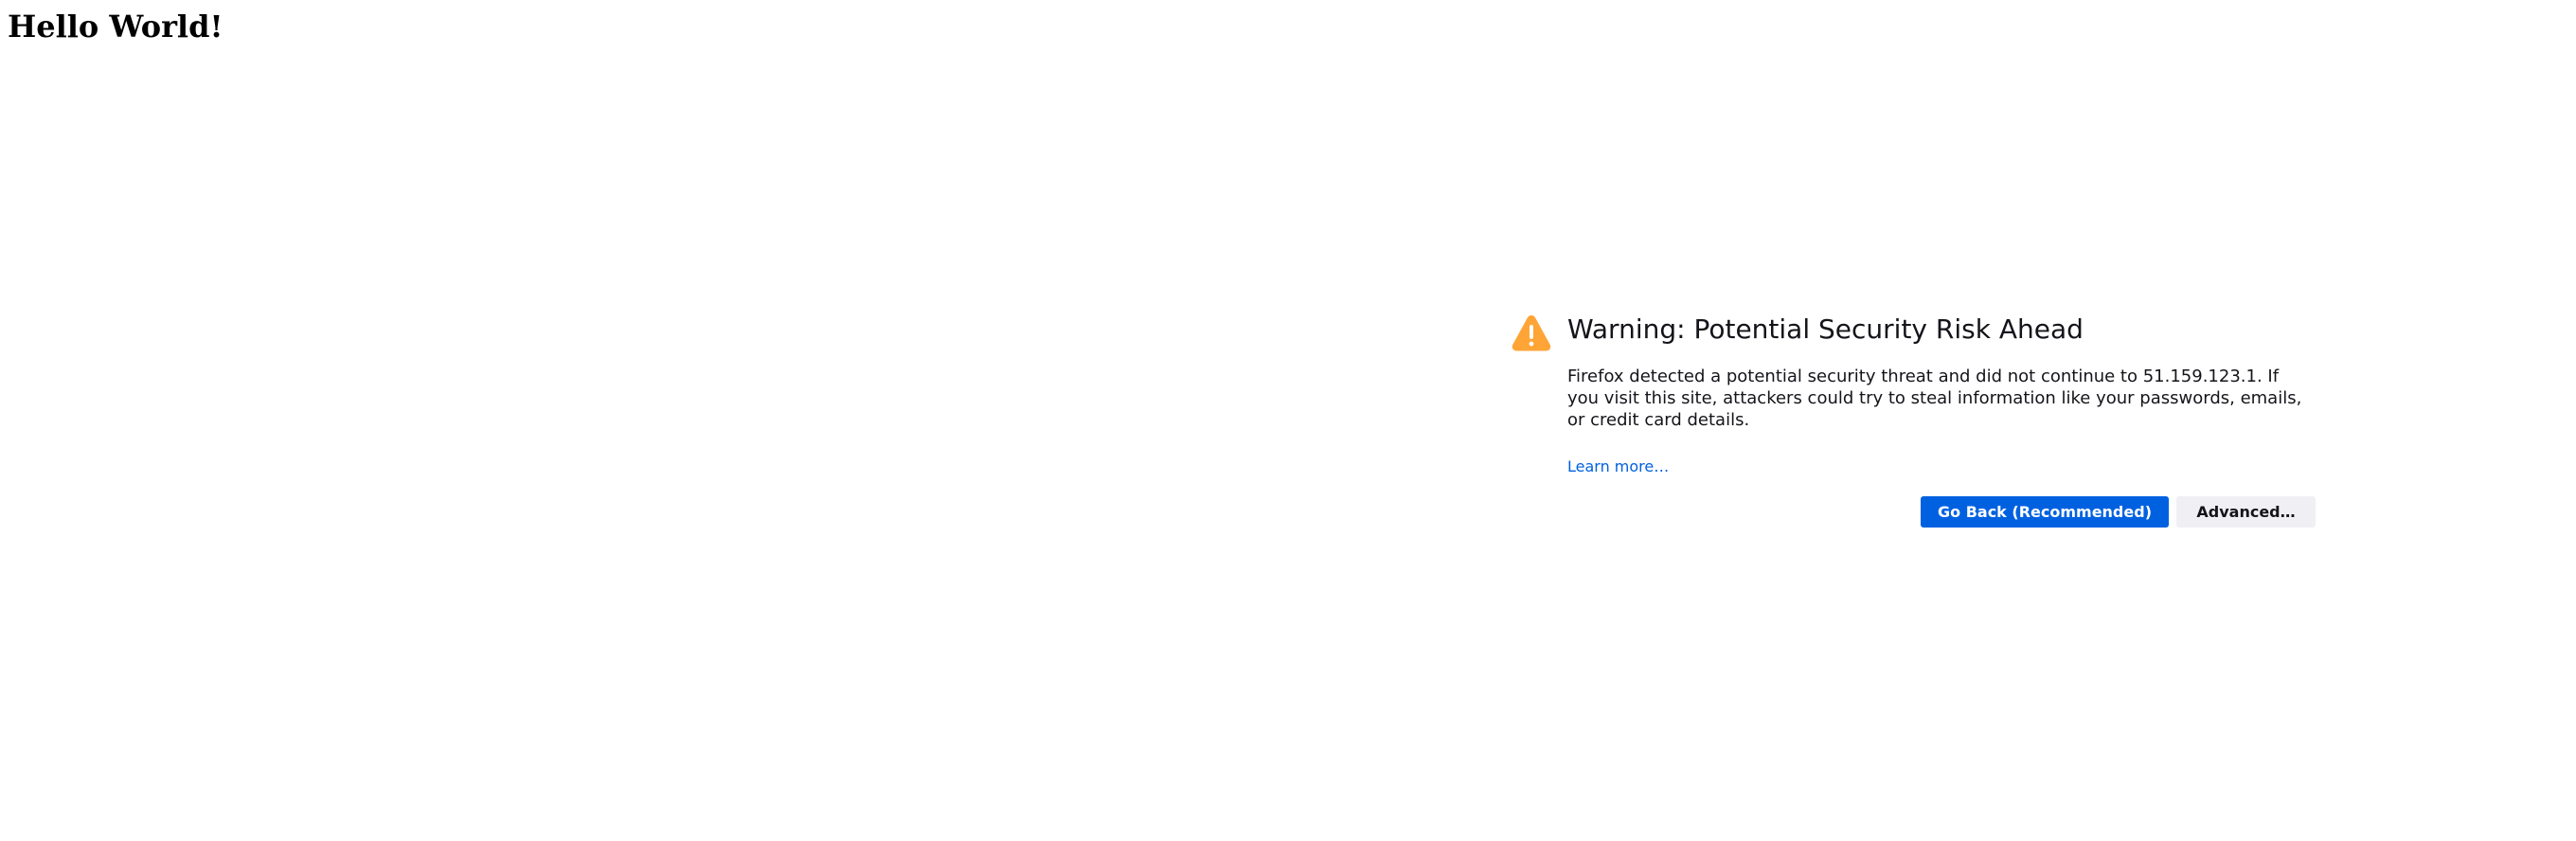 This screenshot has width=2576, height=841. What do you see at coordinates (2045, 512) in the screenshot?
I see `go-back-button: Go Back (Recommended)` at bounding box center [2045, 512].